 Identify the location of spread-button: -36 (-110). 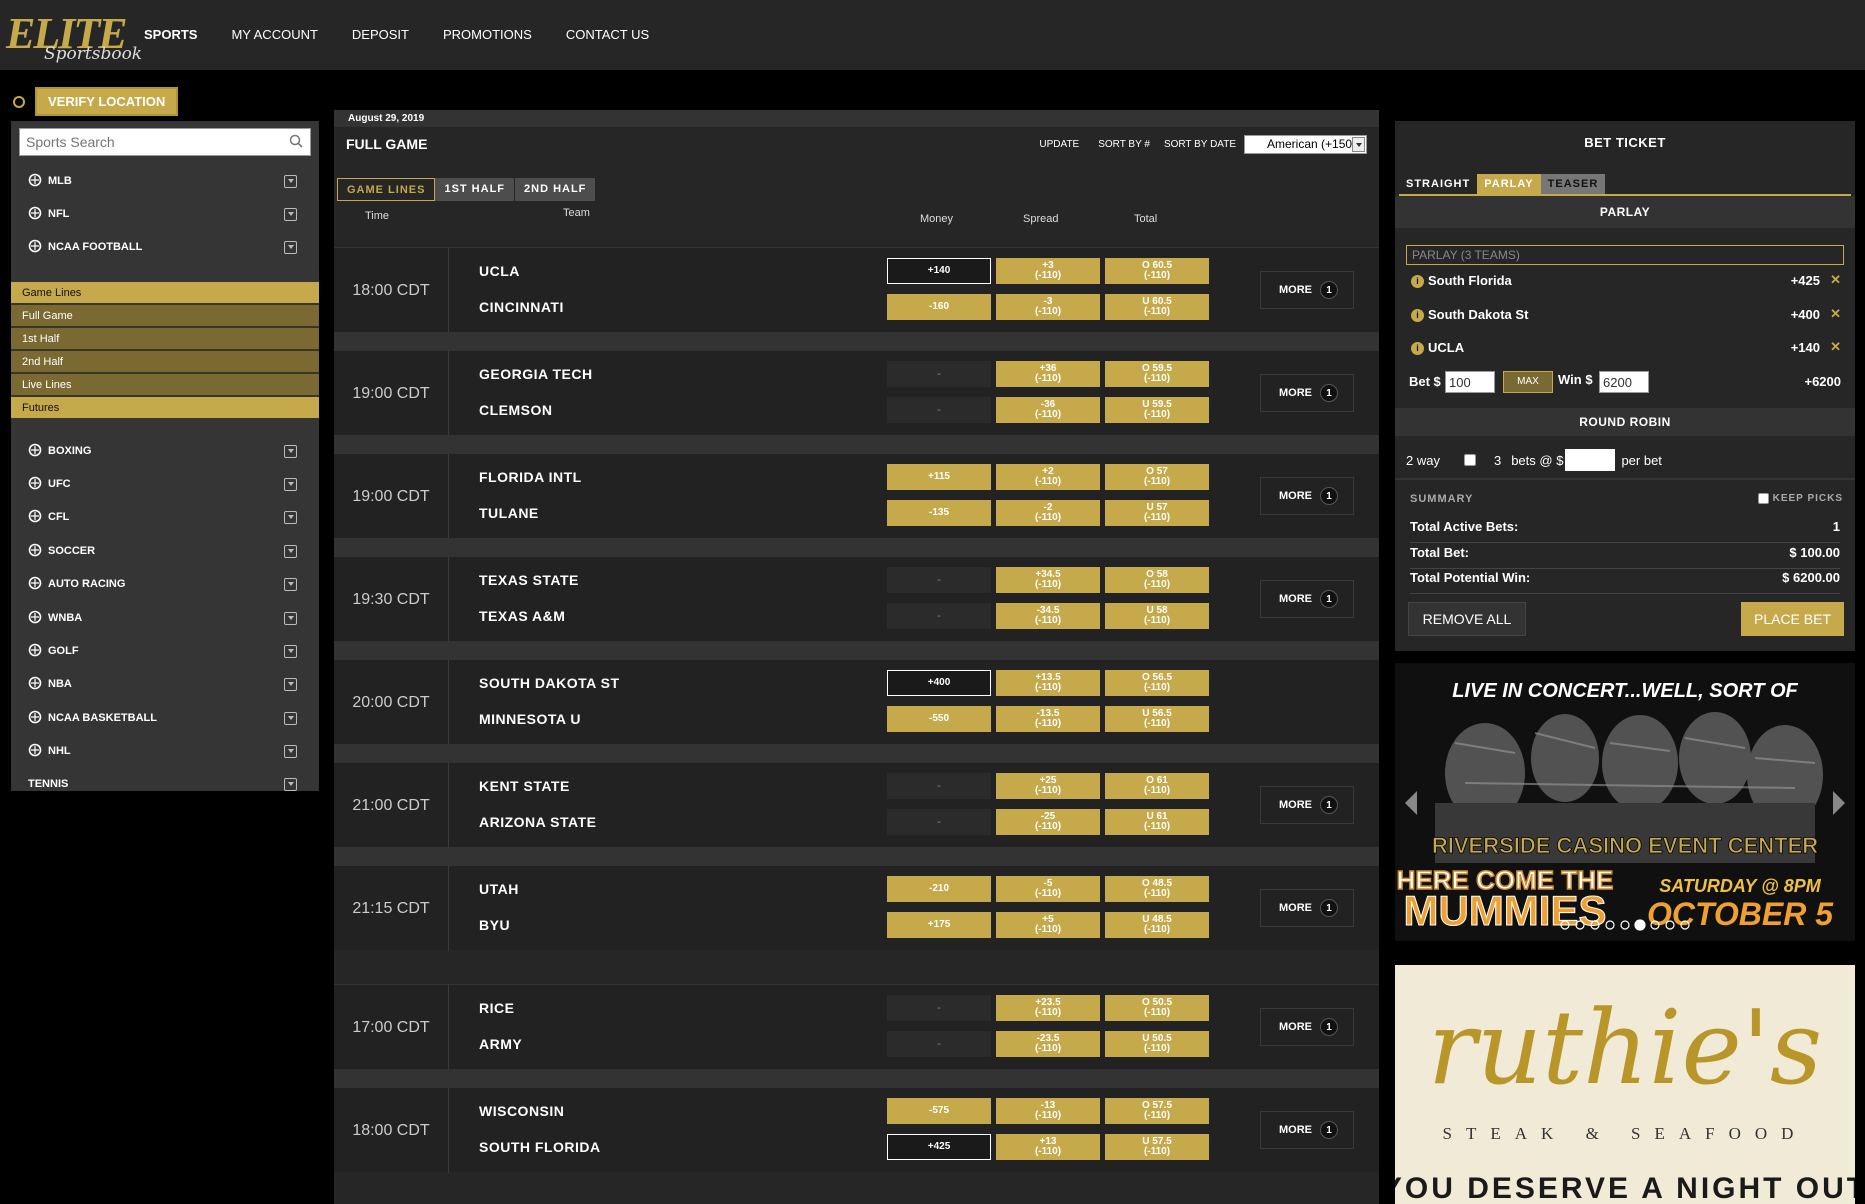
(1048, 410).